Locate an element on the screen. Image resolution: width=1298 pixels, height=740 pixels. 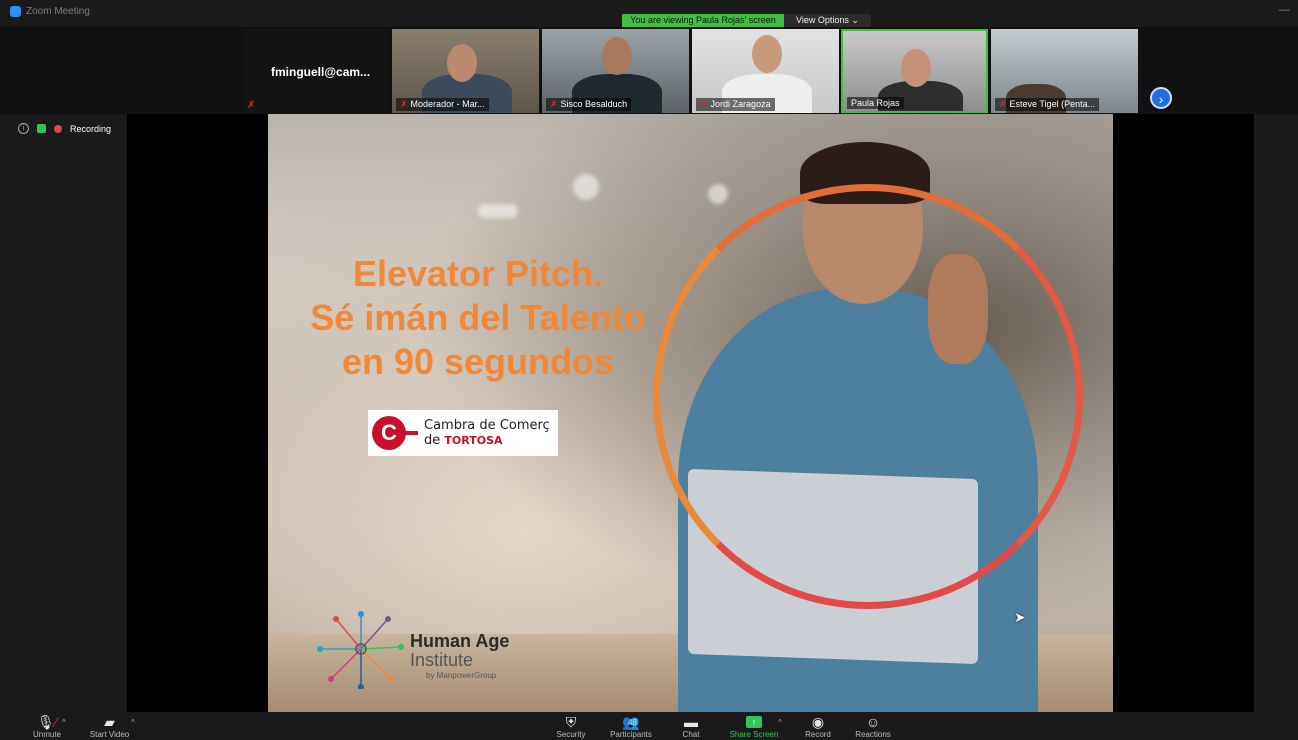
record-icon: ◉ is located at coordinates (818, 722).